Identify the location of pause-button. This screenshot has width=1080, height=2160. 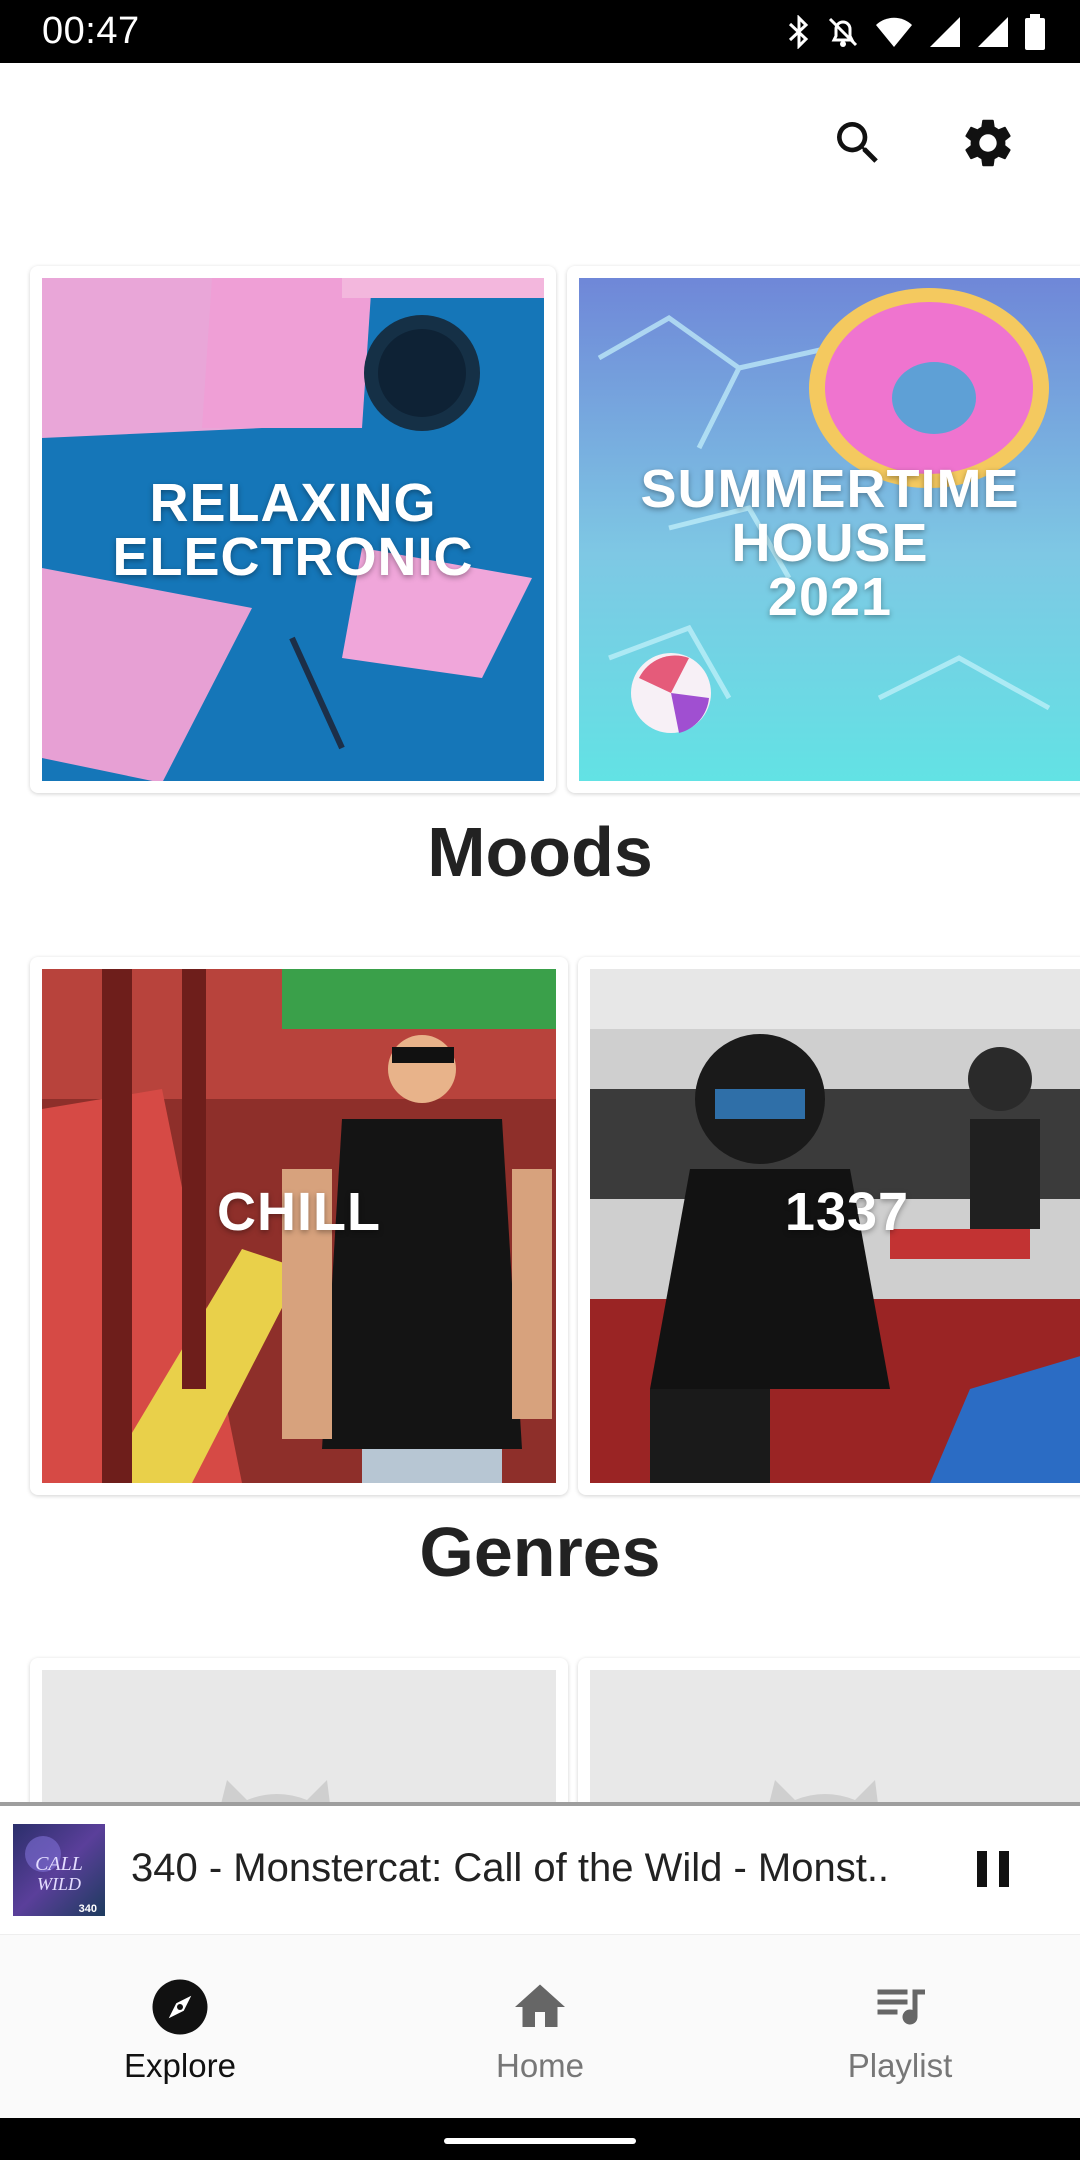
(993, 1869).